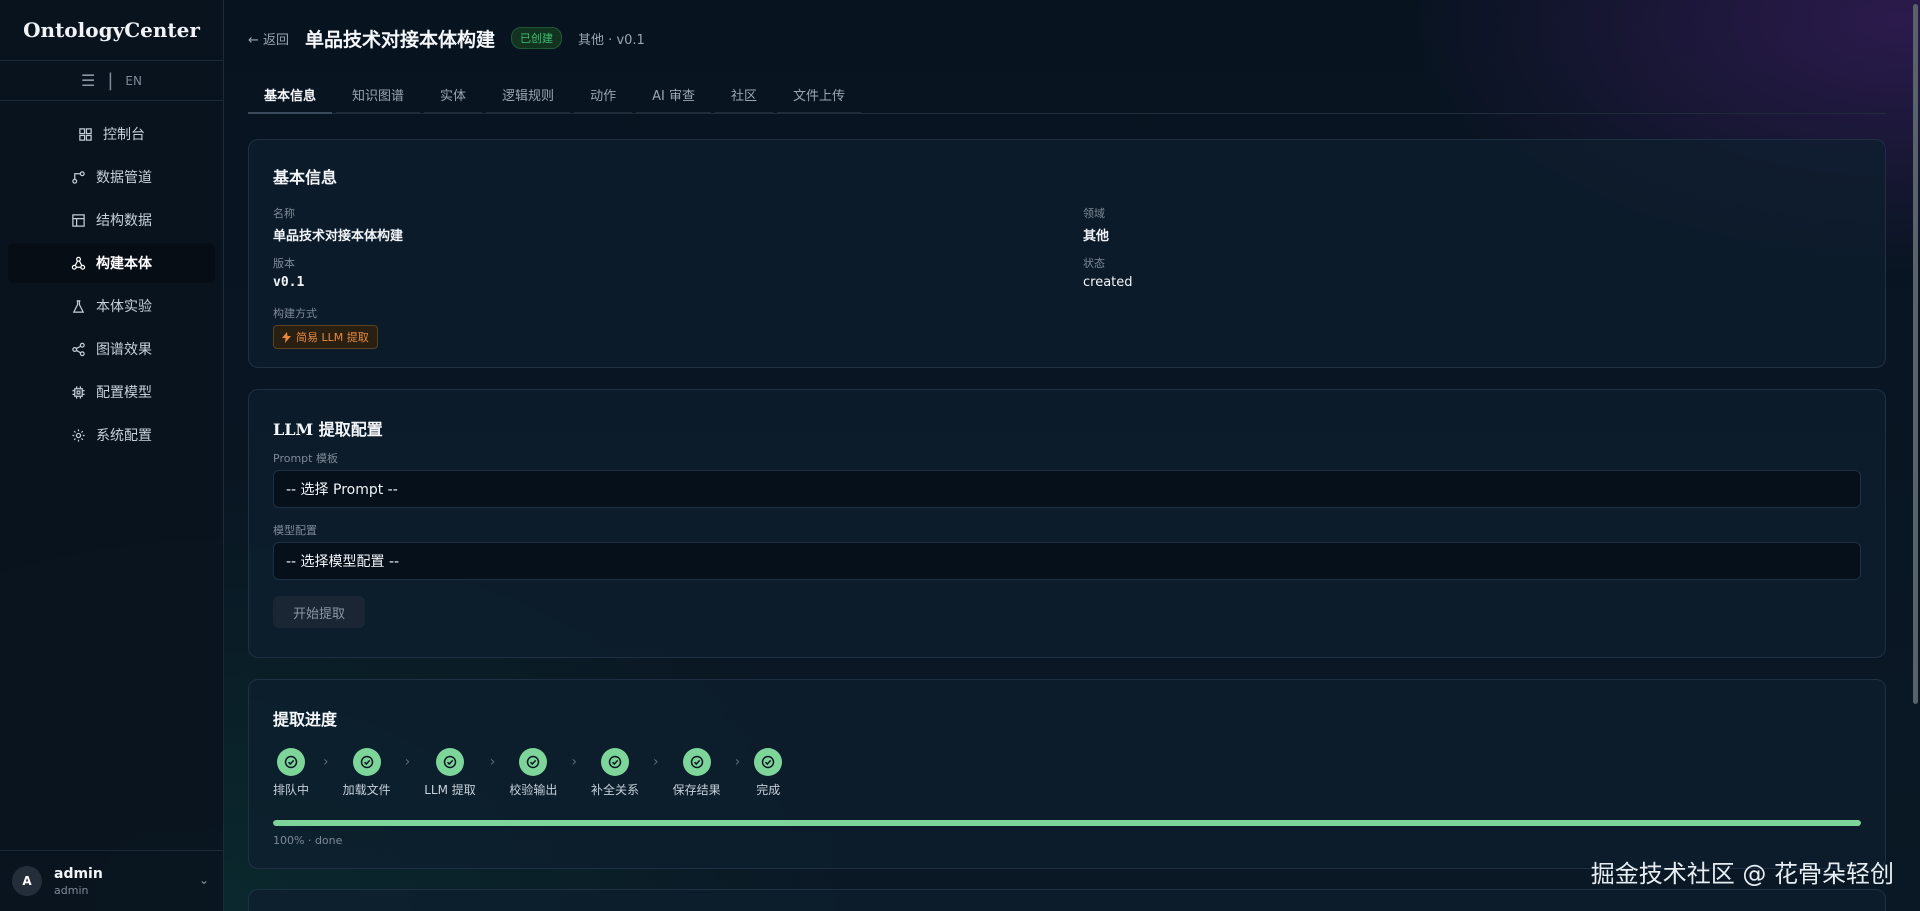  I want to click on progress-steps: 排队中 › 加载文件 › LLM 提取 › 校验输出 › 补全关系 › 保存结果 › 完成, so click(1067, 773).